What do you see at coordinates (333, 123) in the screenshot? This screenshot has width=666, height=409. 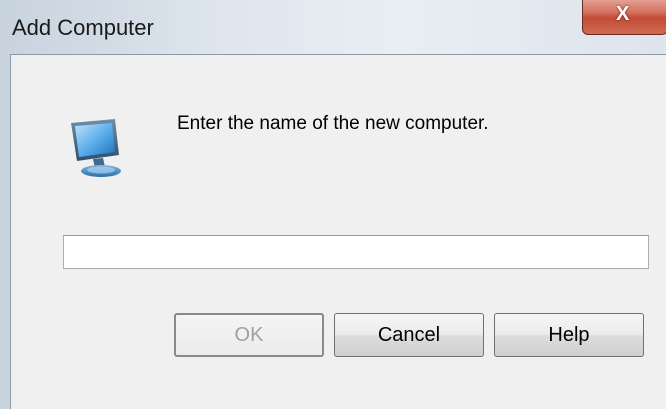 I see `prompt-text: Enter the name of the new computer.` at bounding box center [333, 123].